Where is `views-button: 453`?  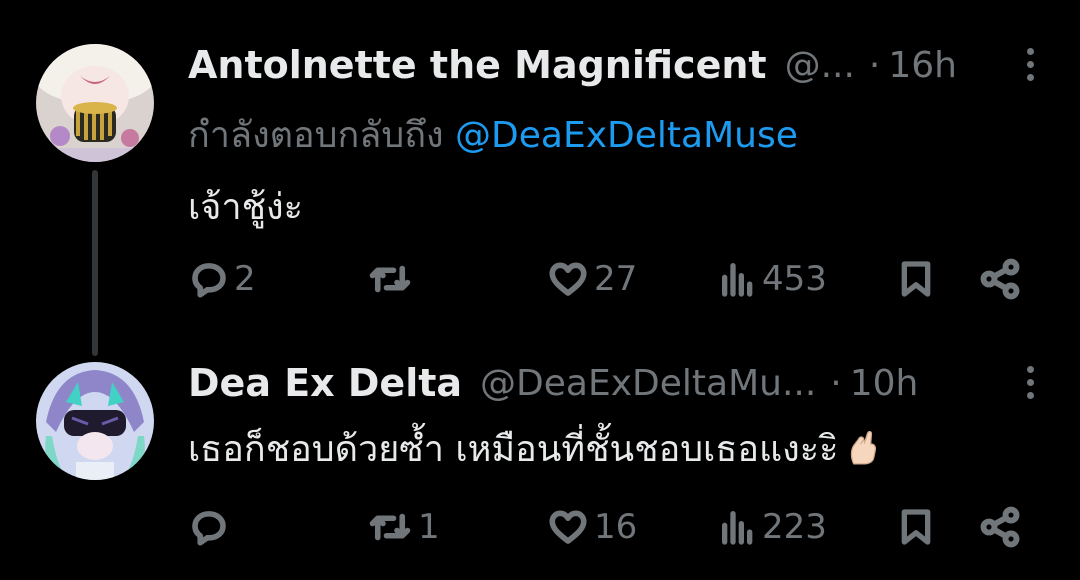 views-button: 453 is located at coordinates (772, 279).